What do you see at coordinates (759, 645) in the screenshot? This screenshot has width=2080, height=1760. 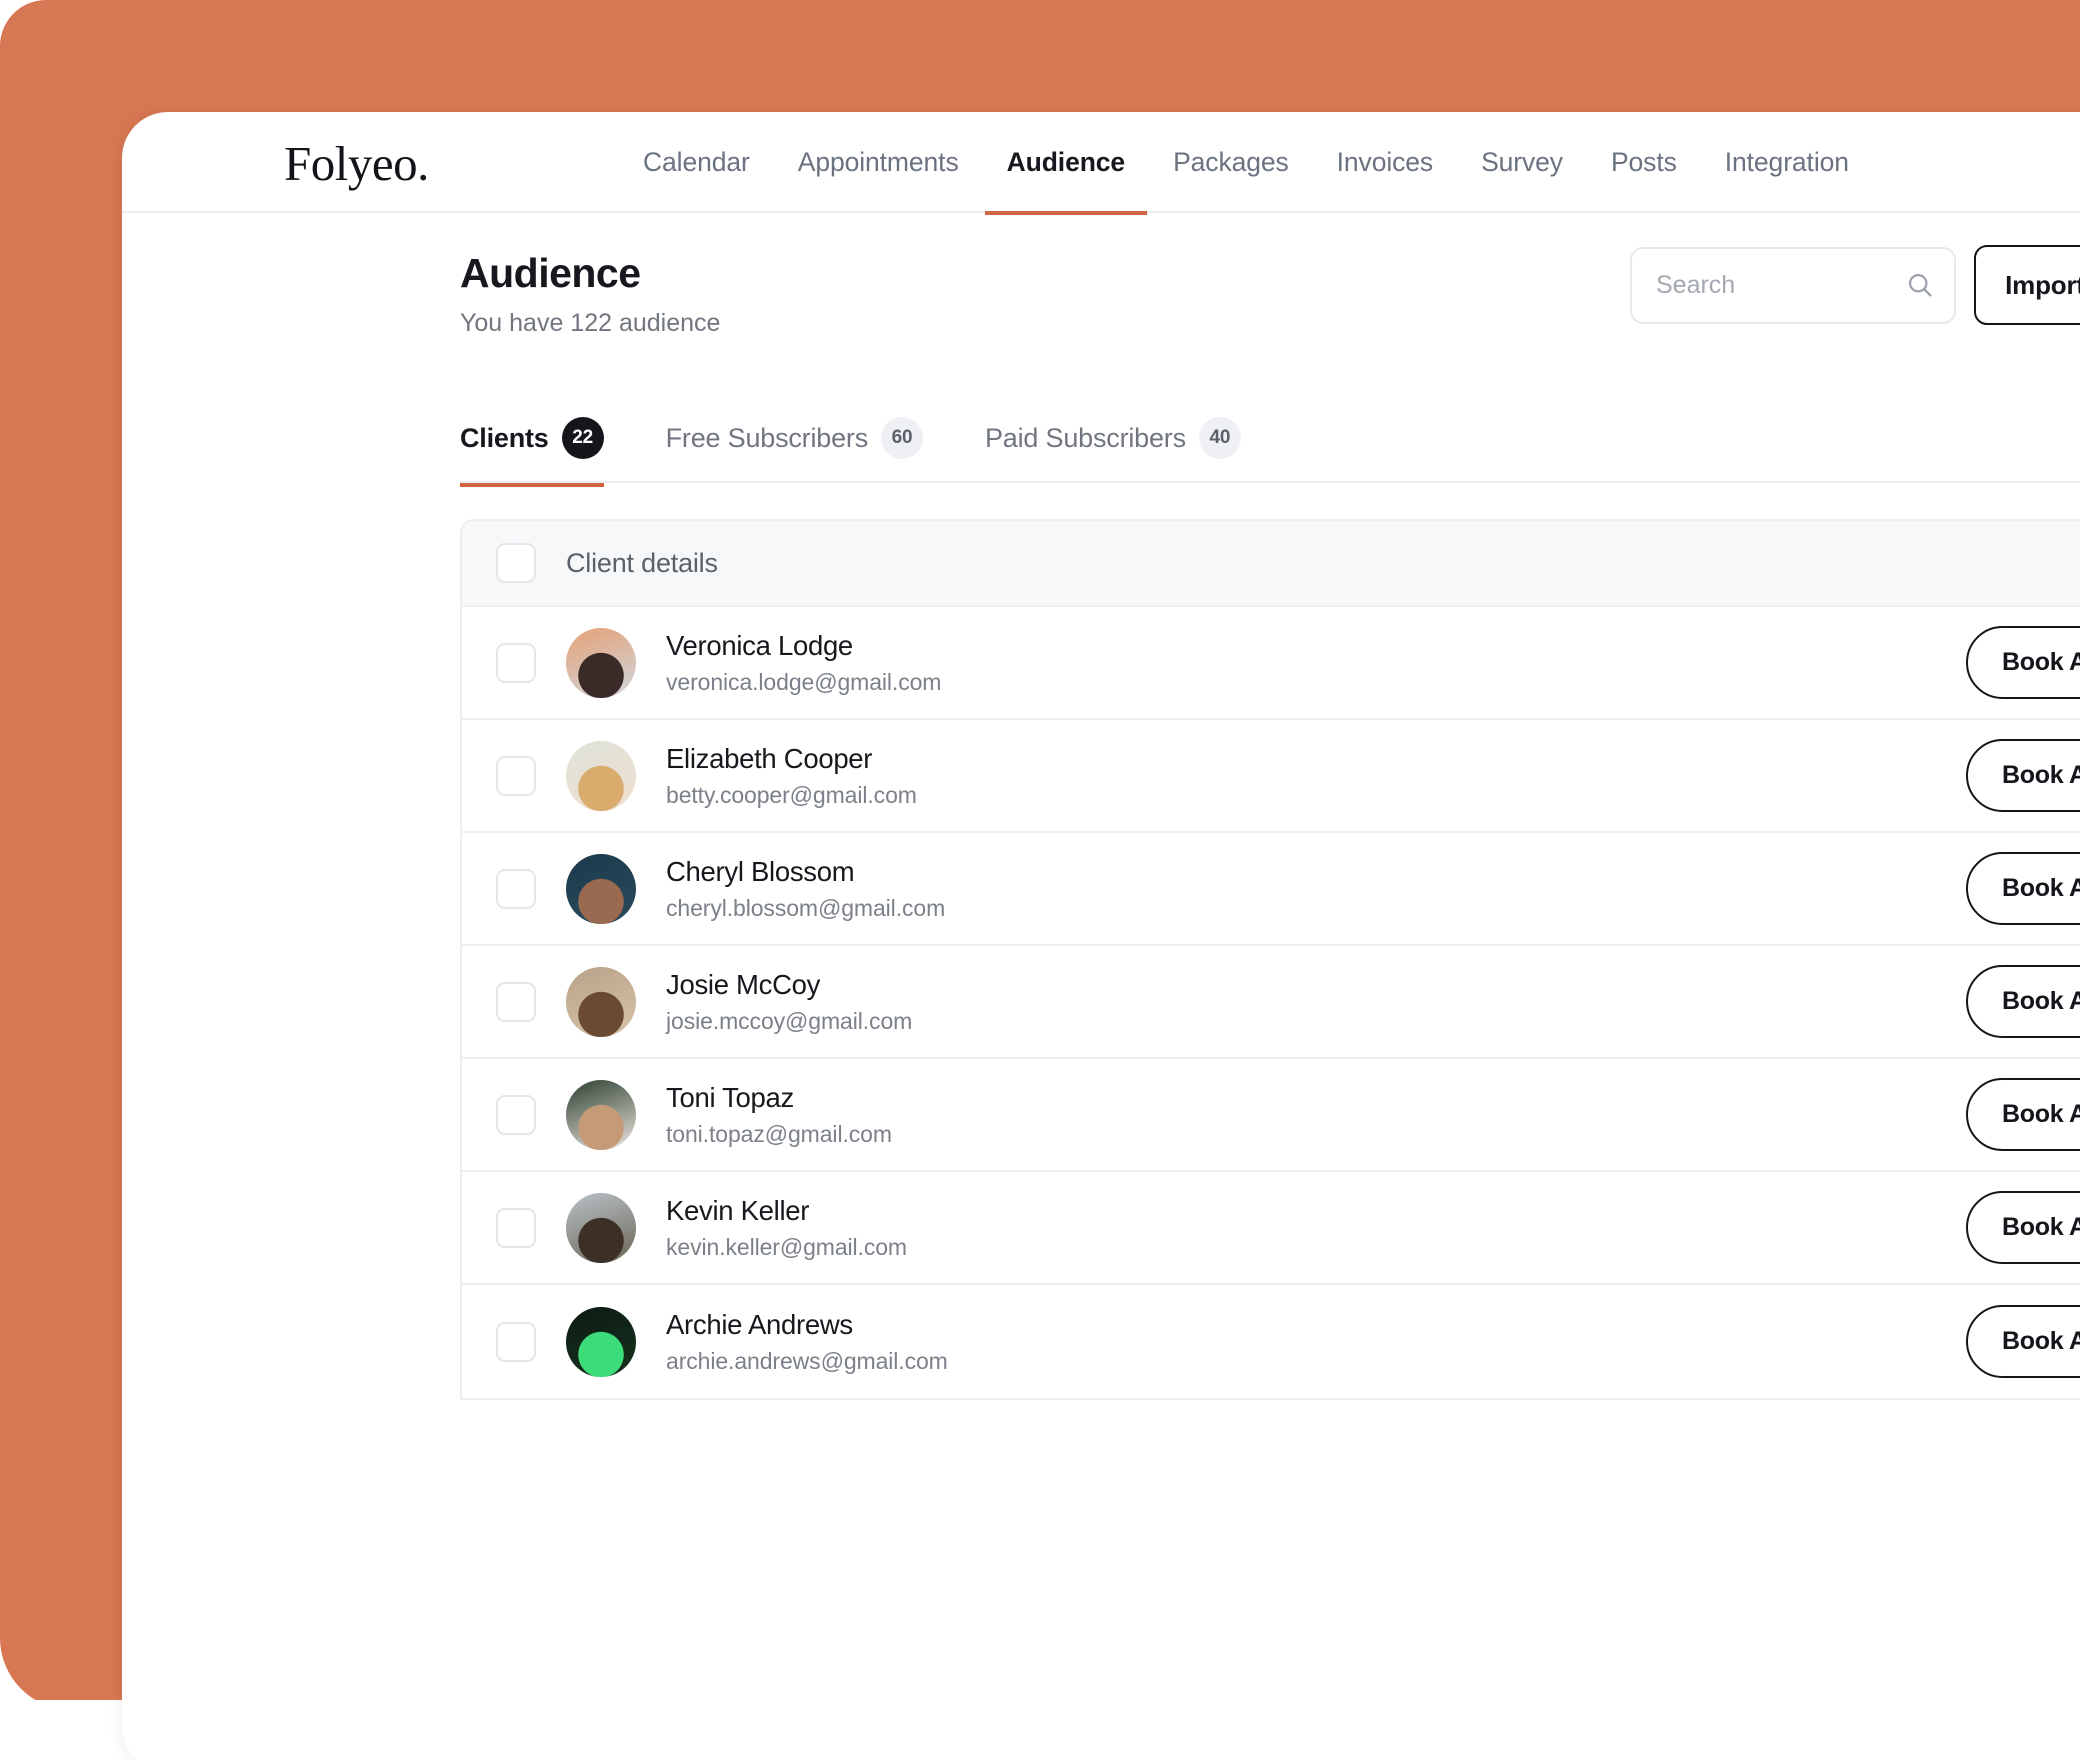 I see `client-name: Veronica Lodge` at bounding box center [759, 645].